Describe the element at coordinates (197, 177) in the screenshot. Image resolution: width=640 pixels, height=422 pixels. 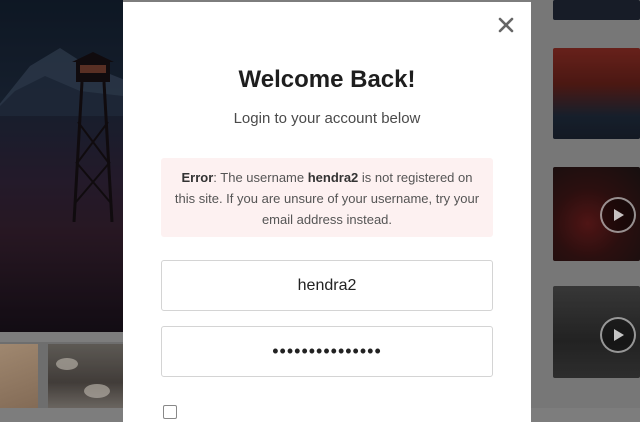
I see `error-label: Error` at that location.